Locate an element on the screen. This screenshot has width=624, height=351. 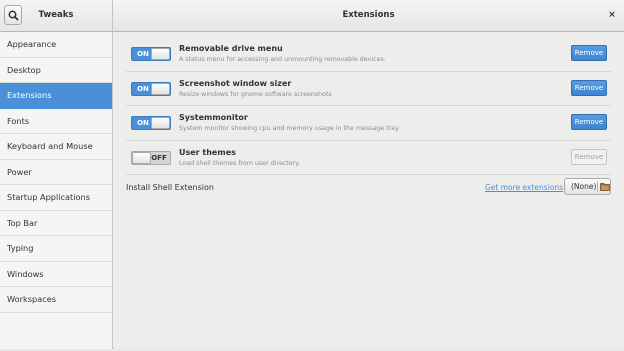
toggle-label: OFF is located at coordinates (159, 157).